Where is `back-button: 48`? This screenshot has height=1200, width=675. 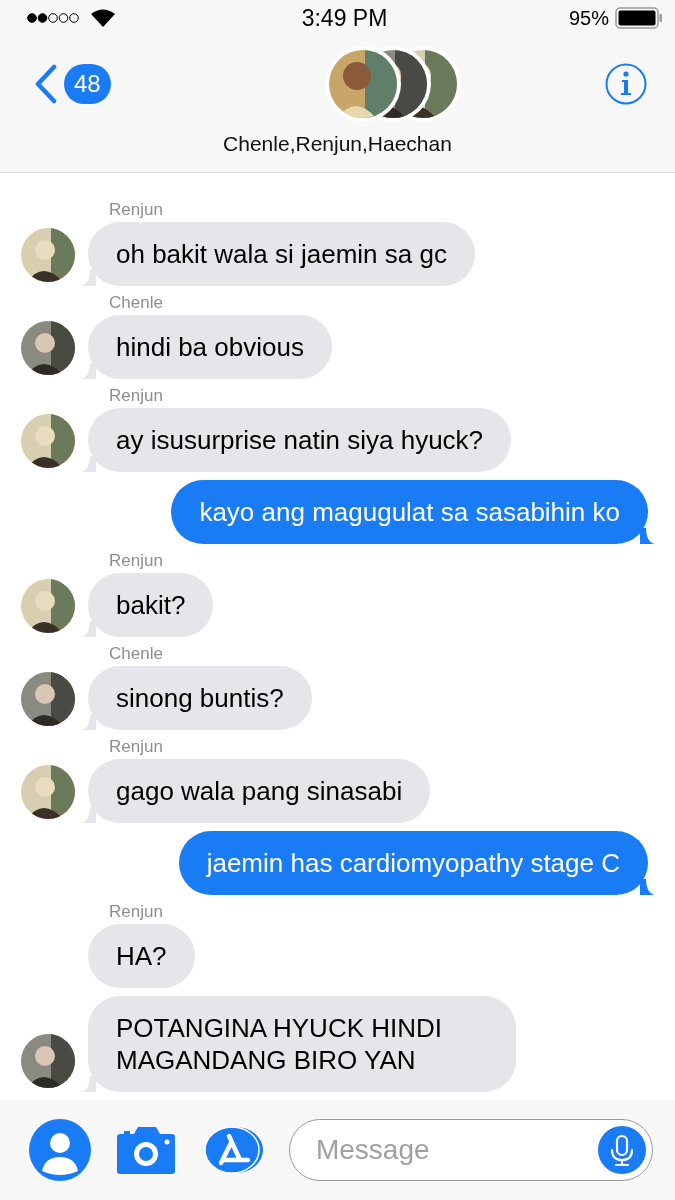
back-button: 48 is located at coordinates (72, 84).